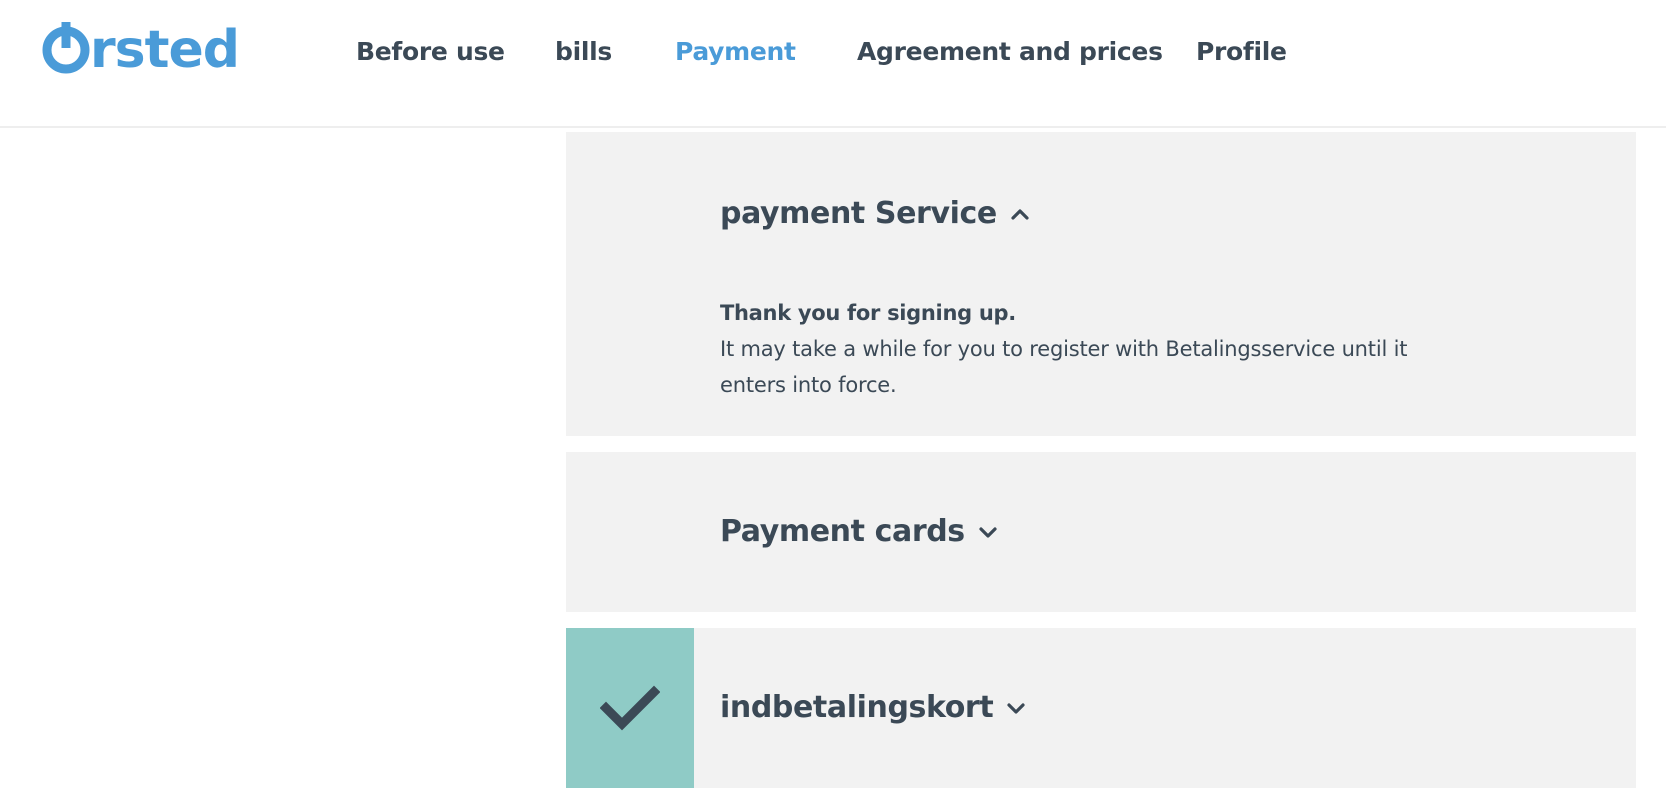 The height and width of the screenshot is (804, 1666). I want to click on payment-cards-panel: Payment cards, so click(1101, 532).